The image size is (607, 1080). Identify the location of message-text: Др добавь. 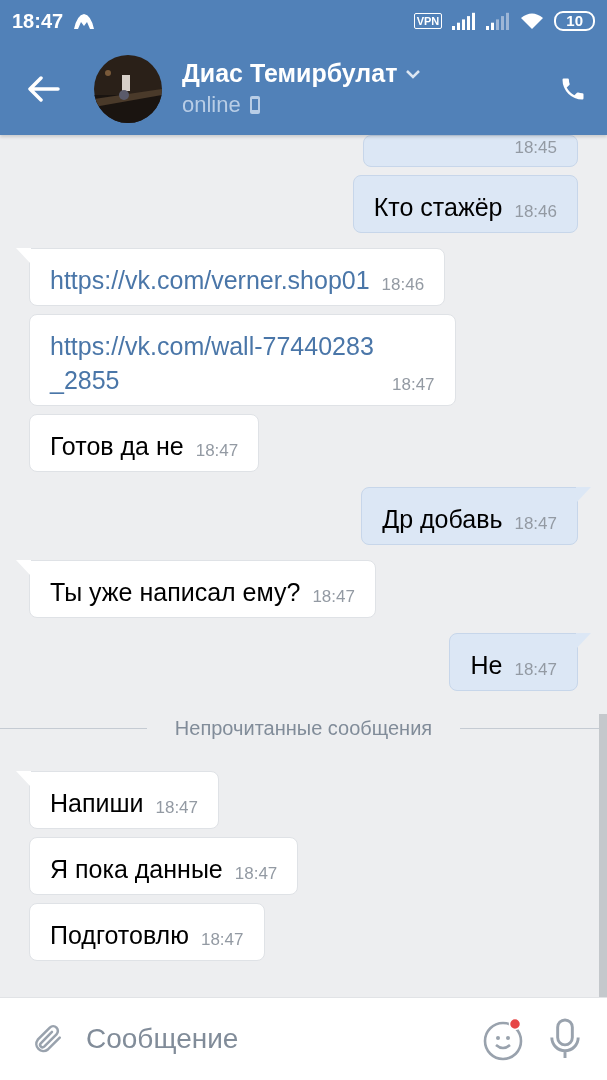
(442, 519).